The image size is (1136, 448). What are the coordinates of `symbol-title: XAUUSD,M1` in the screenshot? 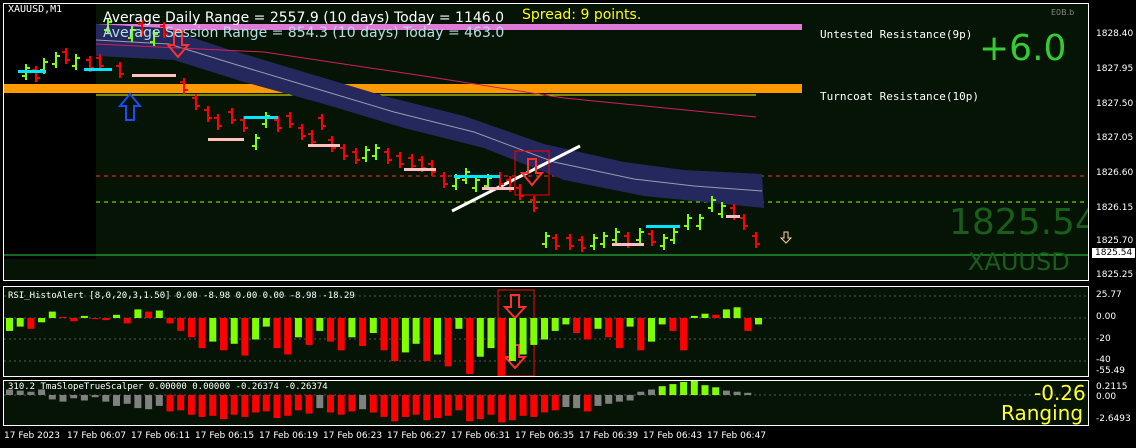 It's located at (35, 9).